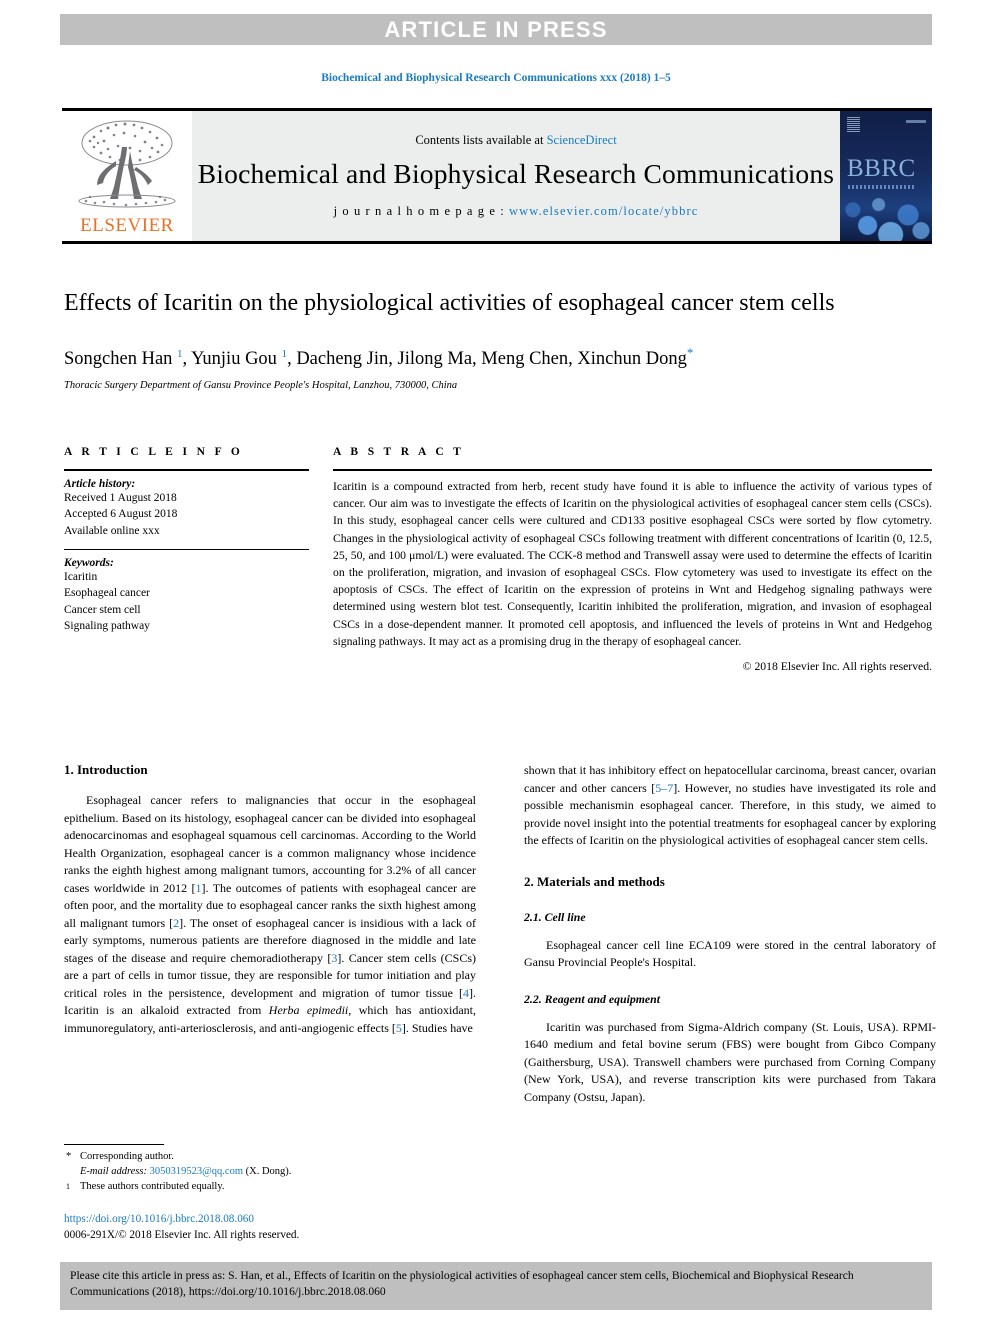  I want to click on elsevier-wordmark: ELSEVIER, so click(127, 225).